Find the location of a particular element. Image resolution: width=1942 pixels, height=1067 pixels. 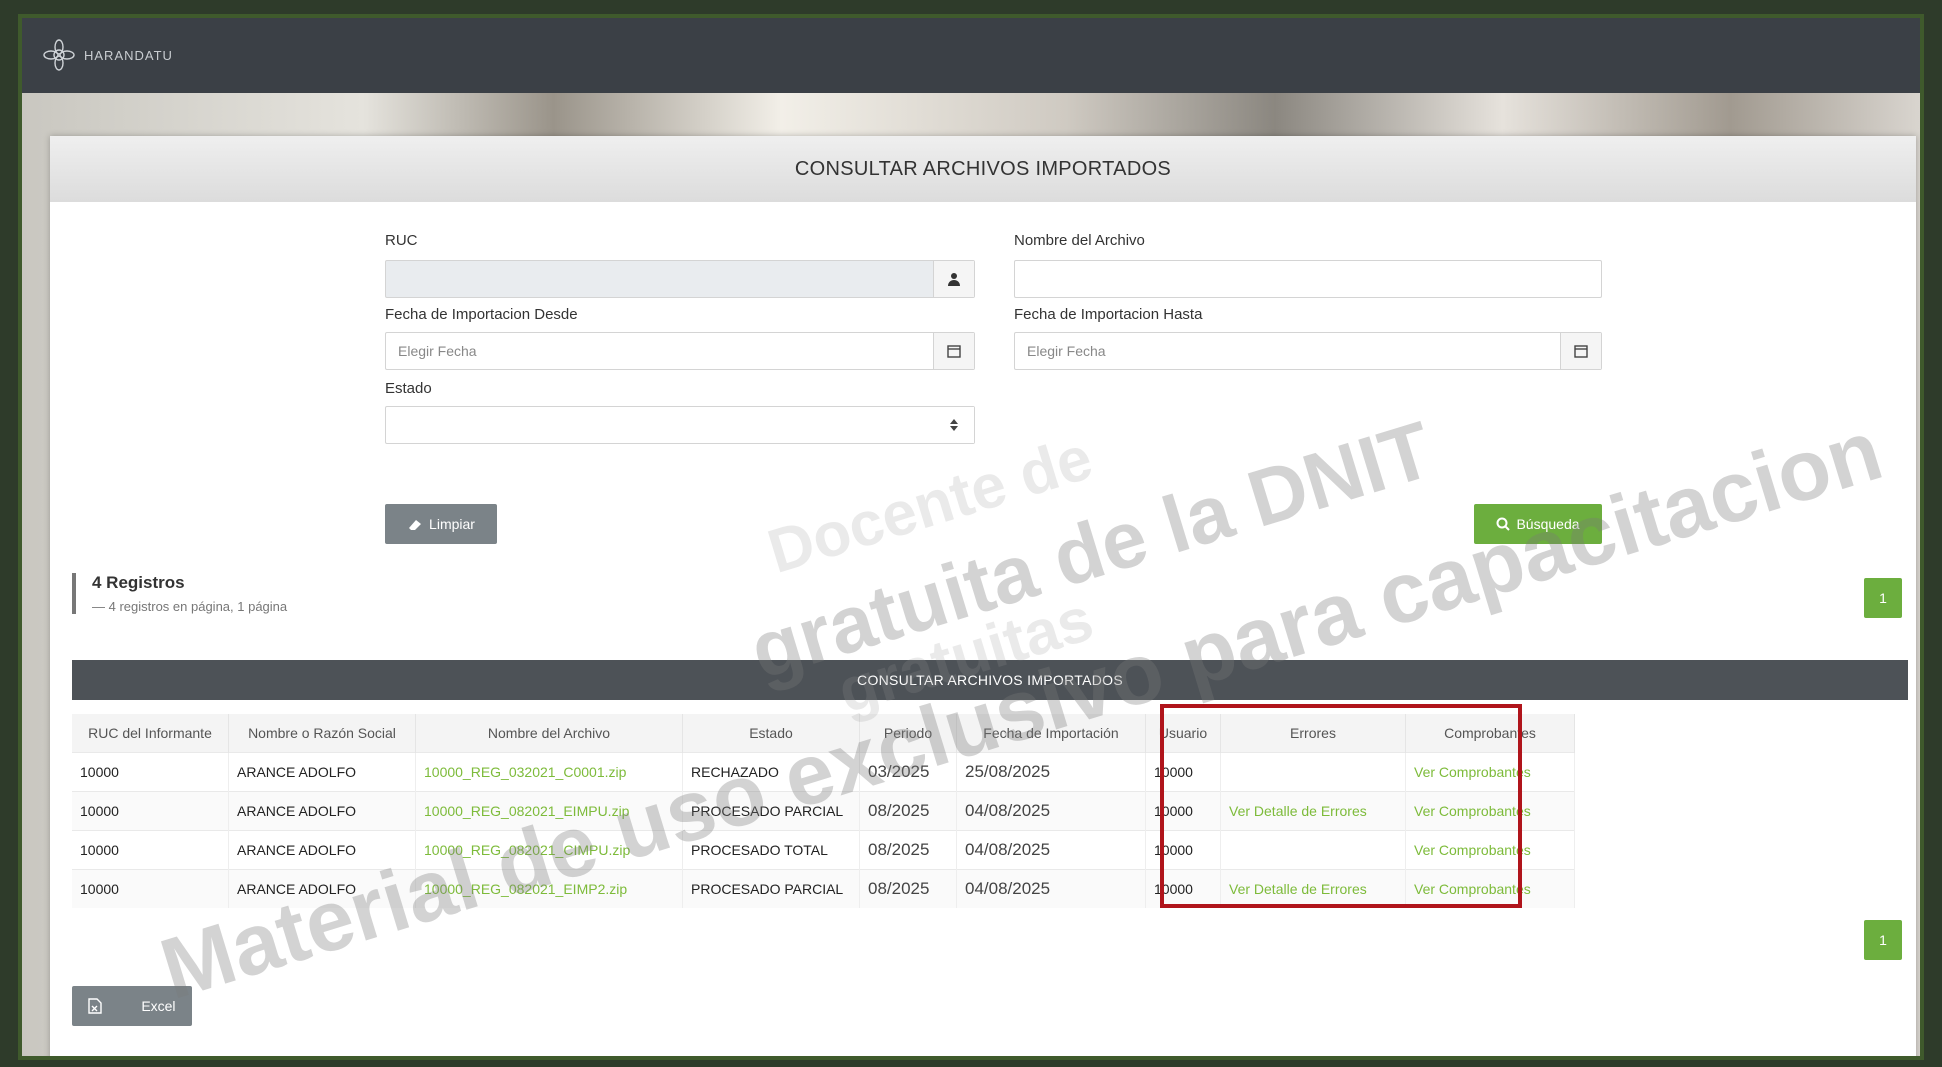

select-arrows-icon is located at coordinates (954, 425).